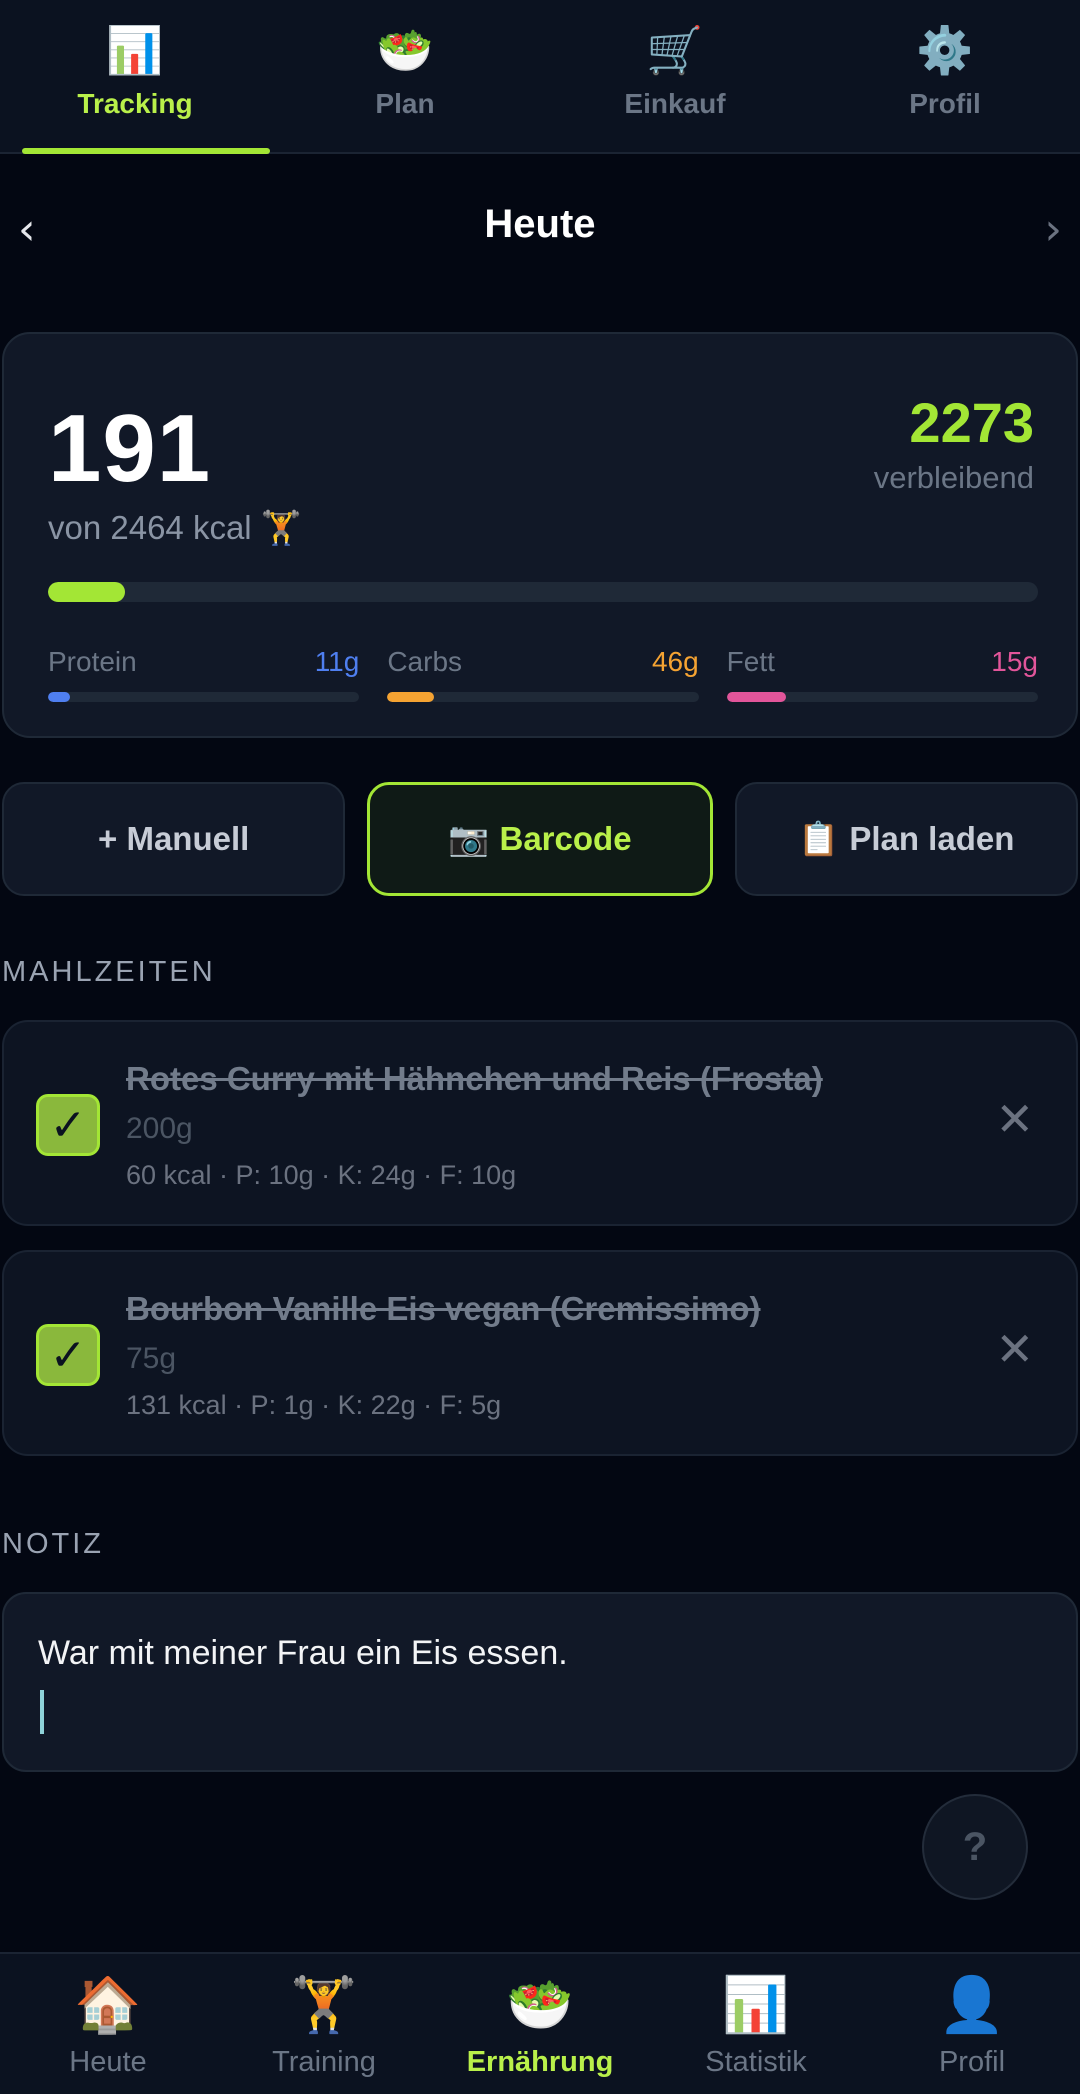  Describe the element at coordinates (971, 422) in the screenshot. I see `calories-remaining: 2273` at that location.